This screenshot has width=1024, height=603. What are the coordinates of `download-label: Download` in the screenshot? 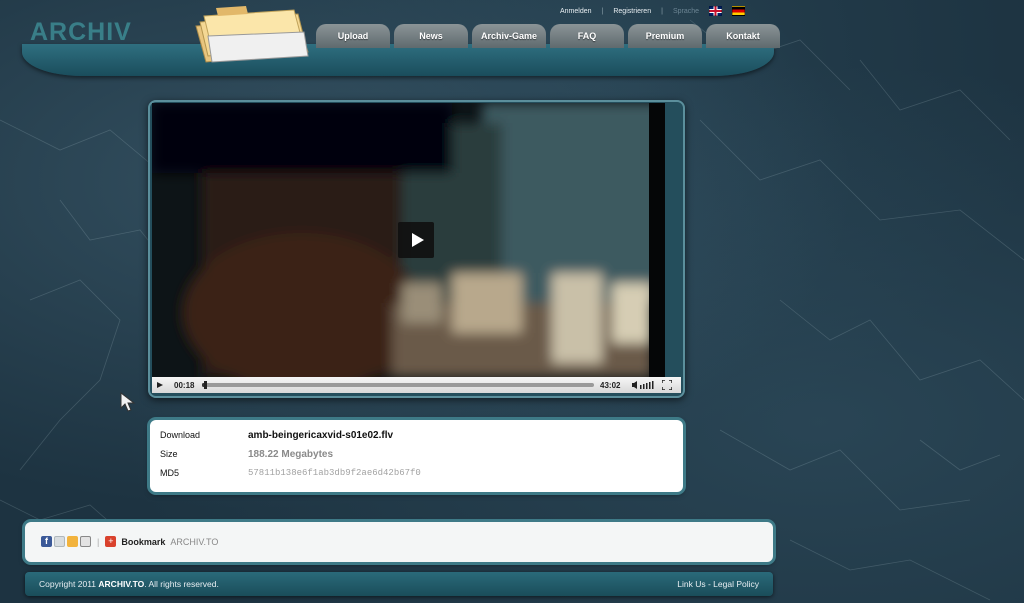 It's located at (180, 435).